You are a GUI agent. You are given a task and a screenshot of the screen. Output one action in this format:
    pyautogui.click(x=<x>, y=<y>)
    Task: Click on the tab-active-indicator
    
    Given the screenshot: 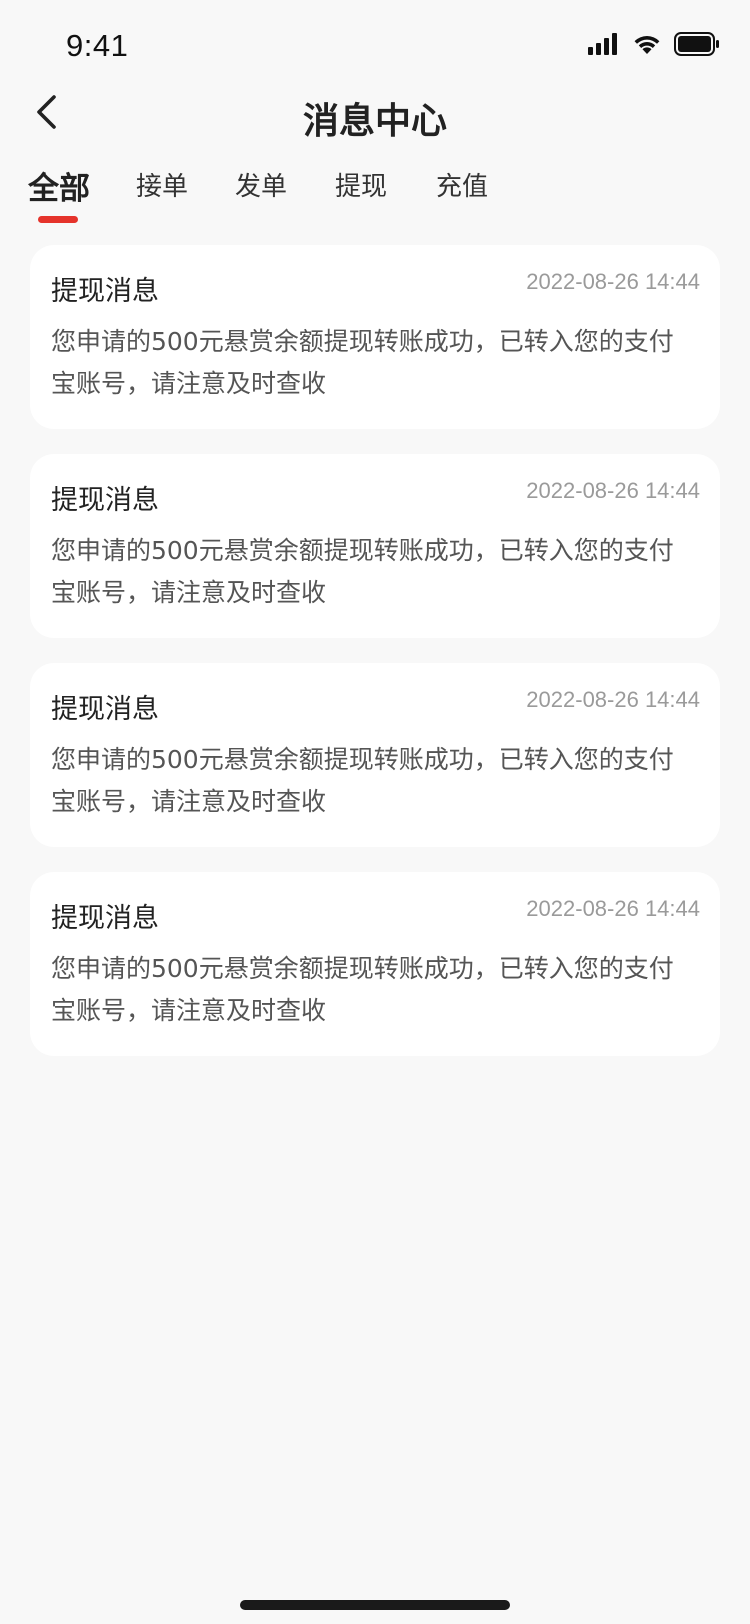 What is the action you would take?
    pyautogui.click(x=58, y=219)
    